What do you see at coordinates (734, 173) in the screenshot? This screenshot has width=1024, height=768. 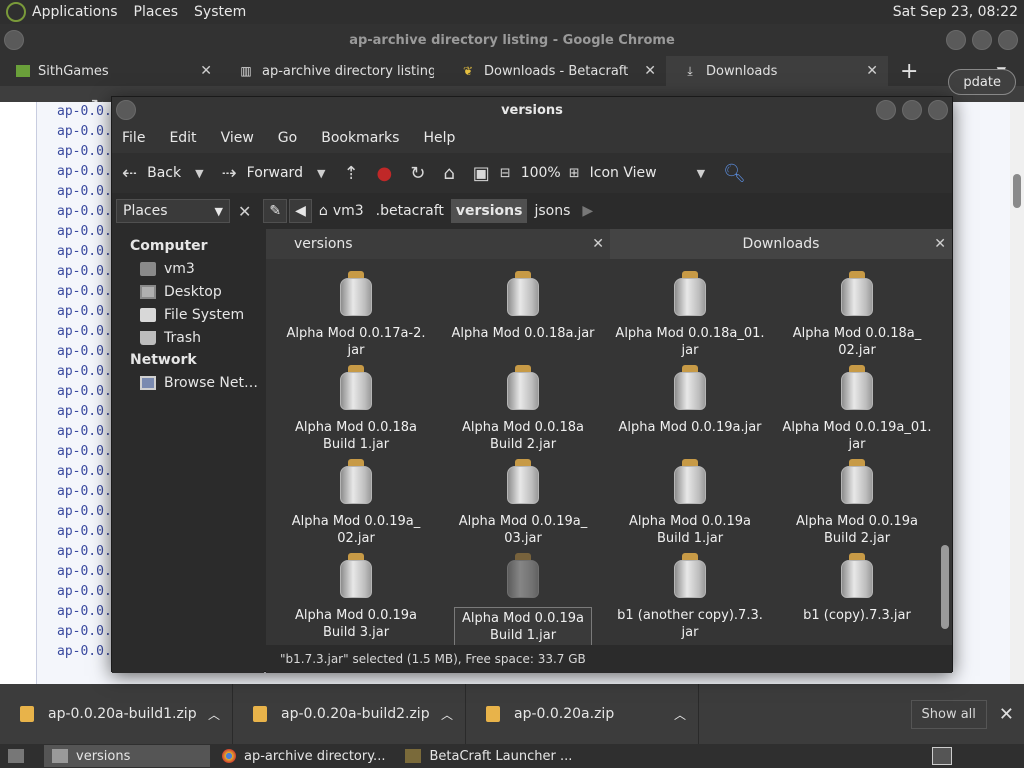 I see `search-icon: 🔍︎` at bounding box center [734, 173].